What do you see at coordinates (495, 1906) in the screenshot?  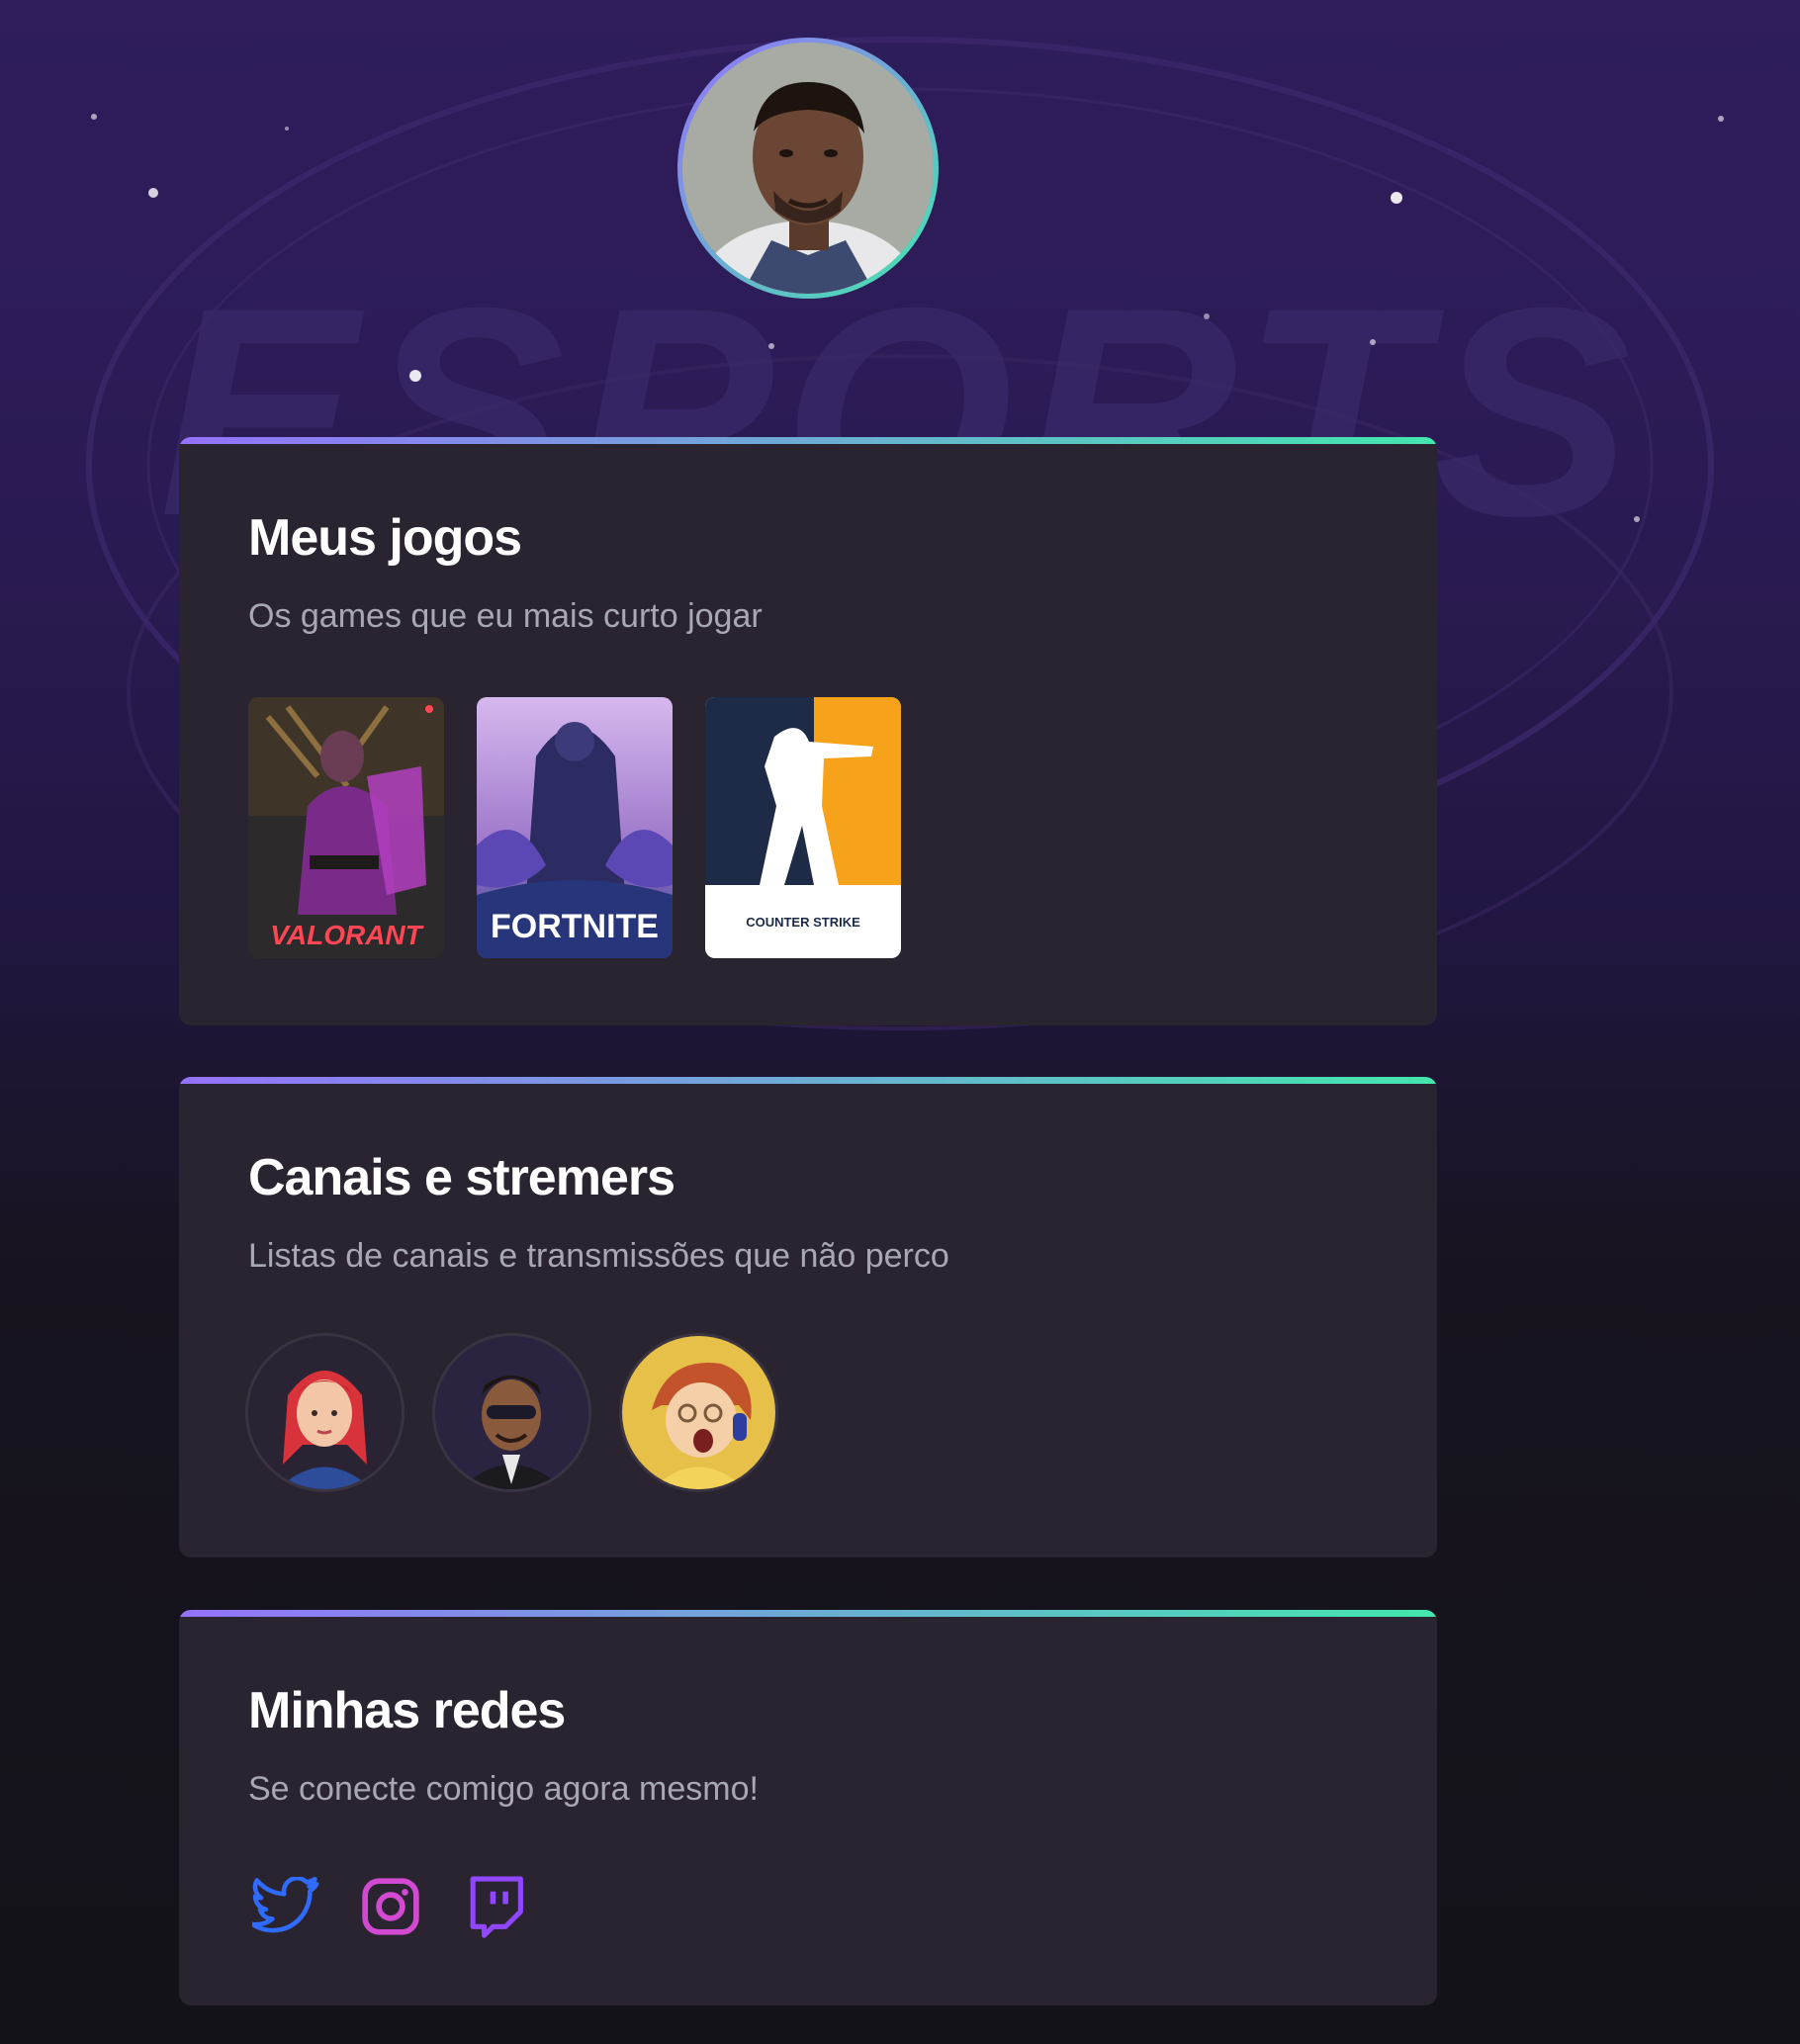 I see `twitch-icon` at bounding box center [495, 1906].